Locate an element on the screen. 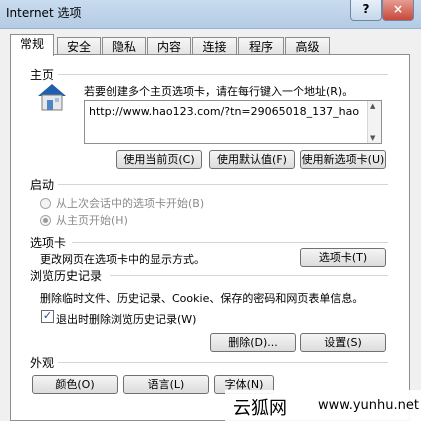 This screenshot has width=421, height=421. watermark-name: 云狐网 is located at coordinates (260, 408).